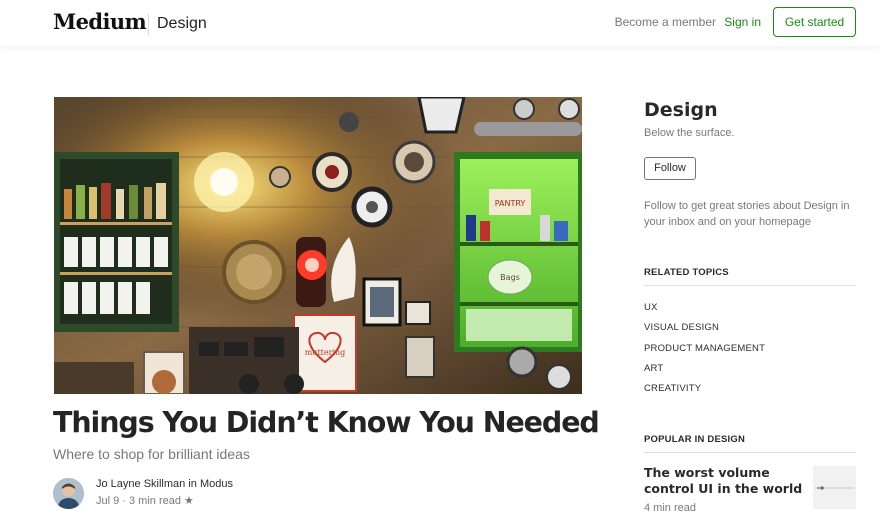 This screenshot has height=530, width=880. What do you see at coordinates (814, 22) in the screenshot?
I see `get-started-button: Get started` at bounding box center [814, 22].